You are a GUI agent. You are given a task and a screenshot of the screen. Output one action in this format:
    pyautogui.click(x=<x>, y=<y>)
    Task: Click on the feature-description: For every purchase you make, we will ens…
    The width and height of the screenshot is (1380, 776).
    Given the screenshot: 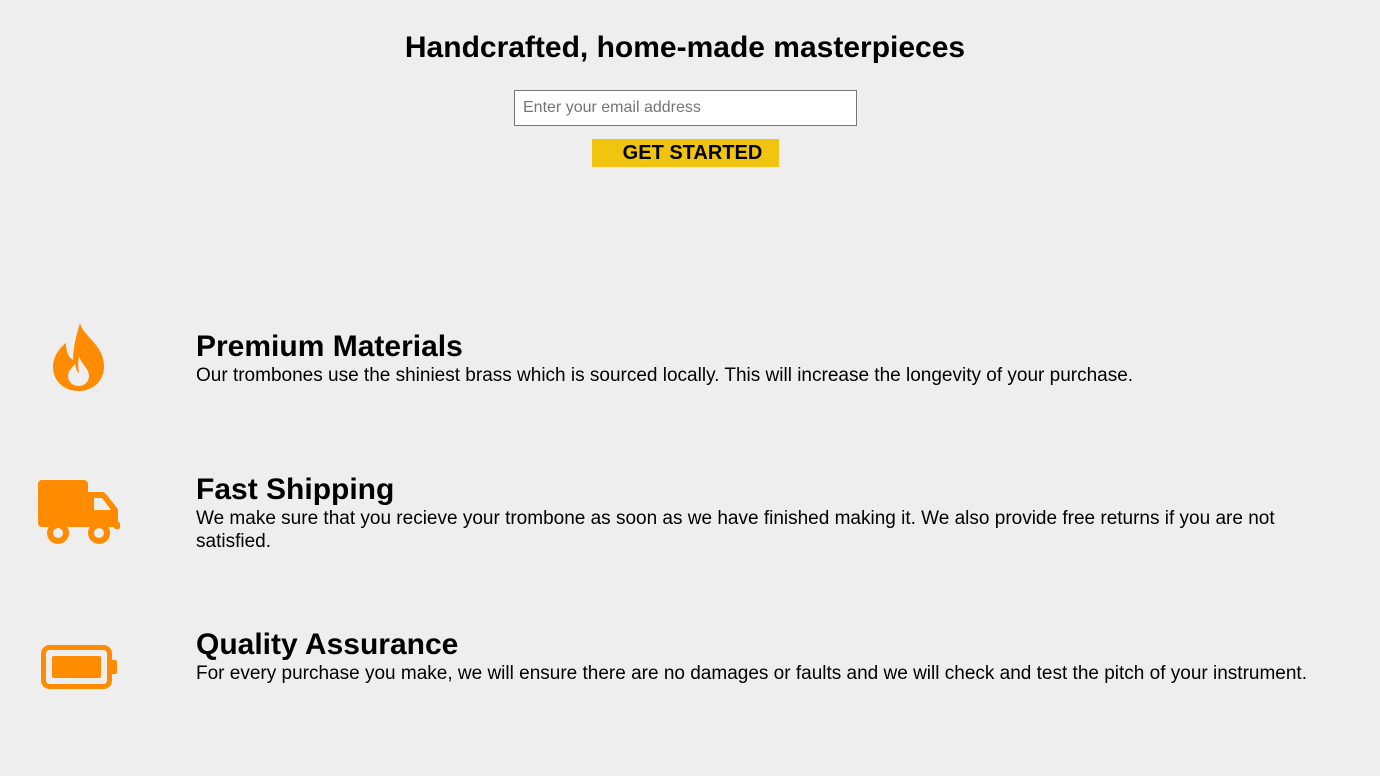 What is the action you would take?
    pyautogui.click(x=751, y=673)
    